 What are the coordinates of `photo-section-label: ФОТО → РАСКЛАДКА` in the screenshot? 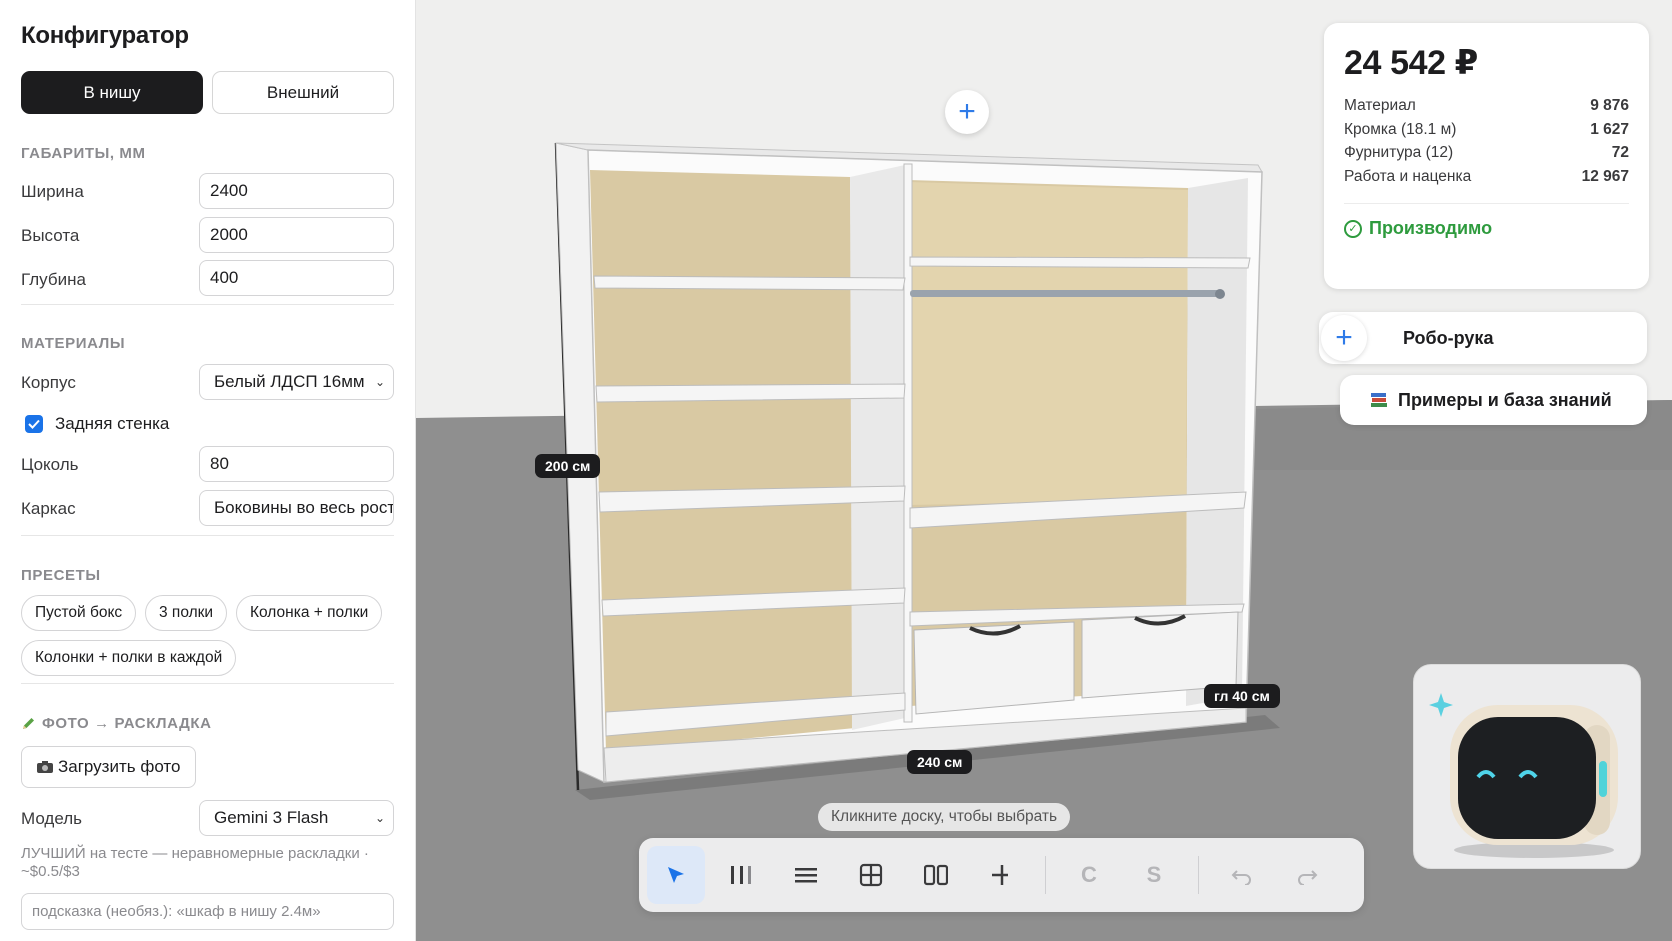 It's located at (127, 723).